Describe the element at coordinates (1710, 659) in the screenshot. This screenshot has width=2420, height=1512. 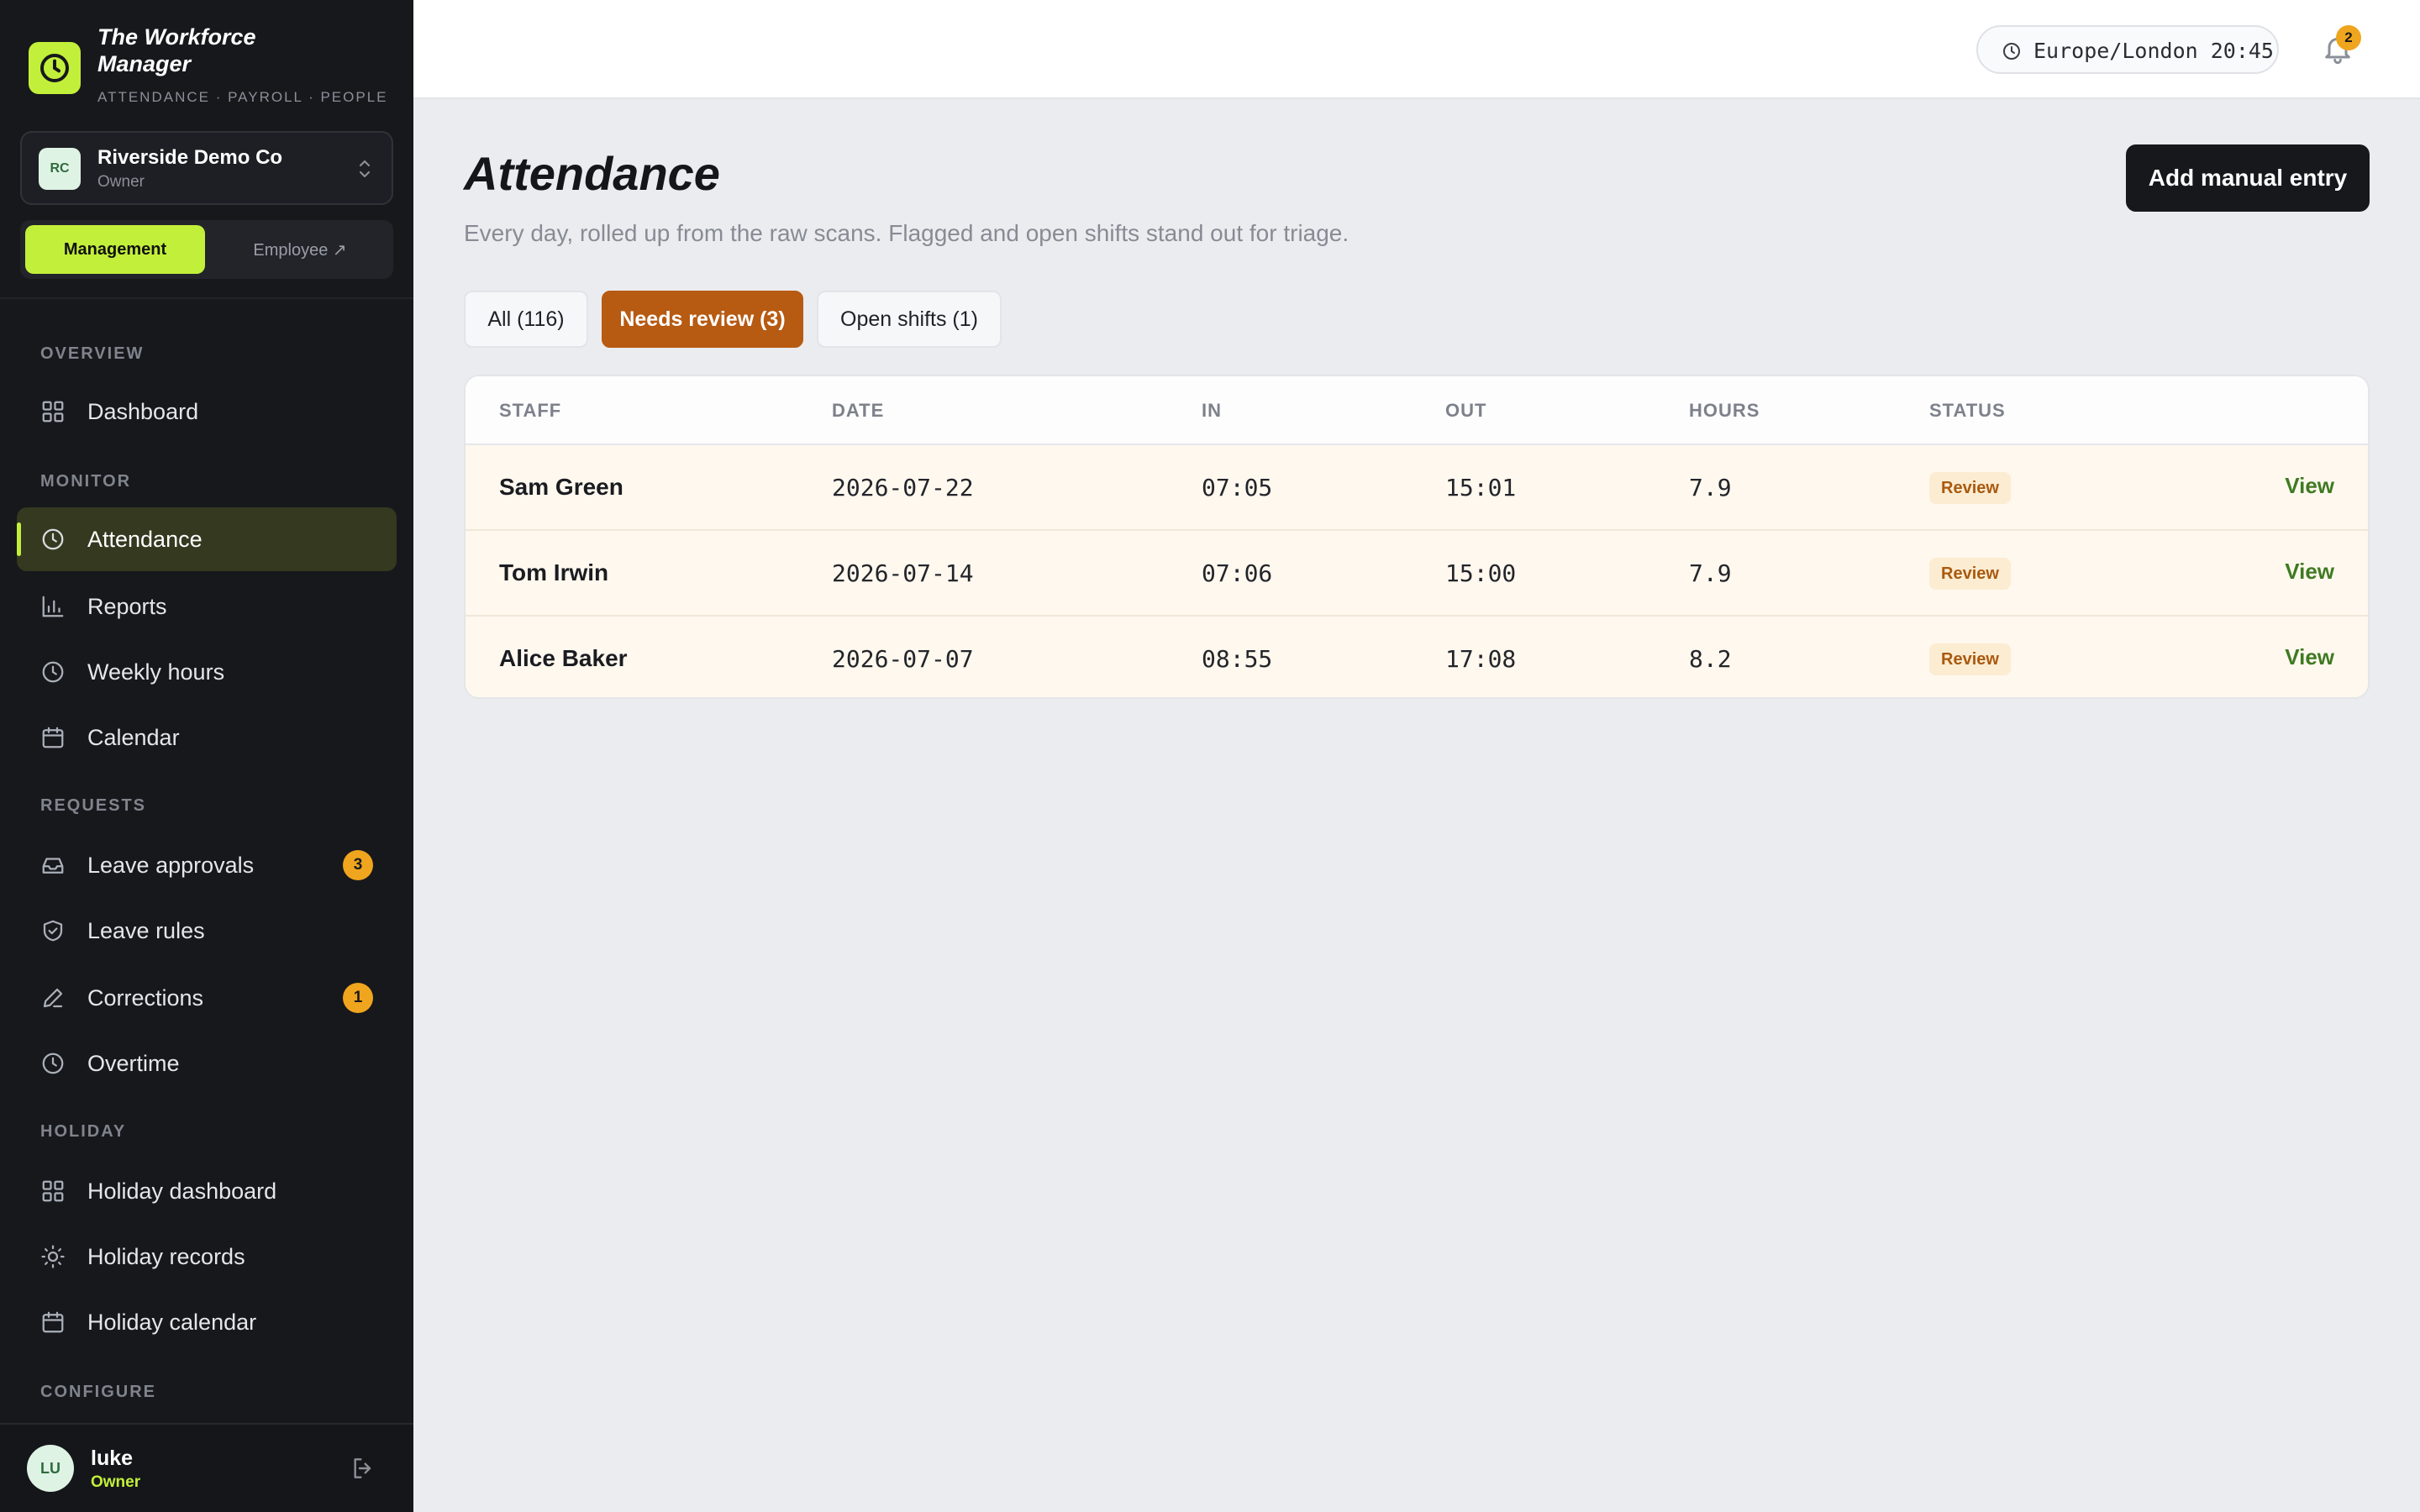
I see `hours-cell: 8.2` at that location.